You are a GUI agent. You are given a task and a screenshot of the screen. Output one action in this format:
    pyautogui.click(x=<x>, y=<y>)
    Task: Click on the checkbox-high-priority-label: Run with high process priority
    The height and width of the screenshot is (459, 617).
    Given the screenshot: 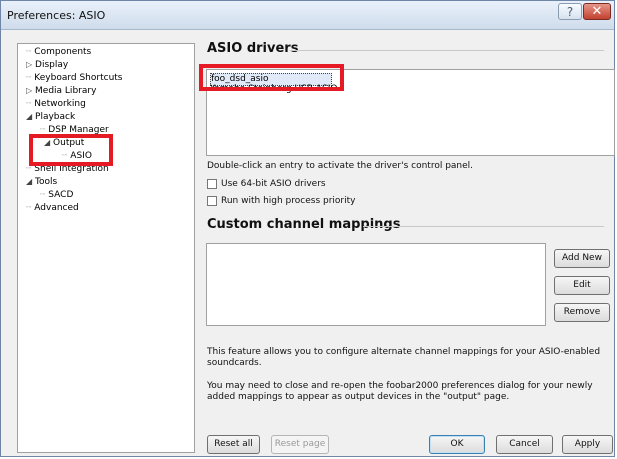 What is the action you would take?
    pyautogui.click(x=288, y=201)
    